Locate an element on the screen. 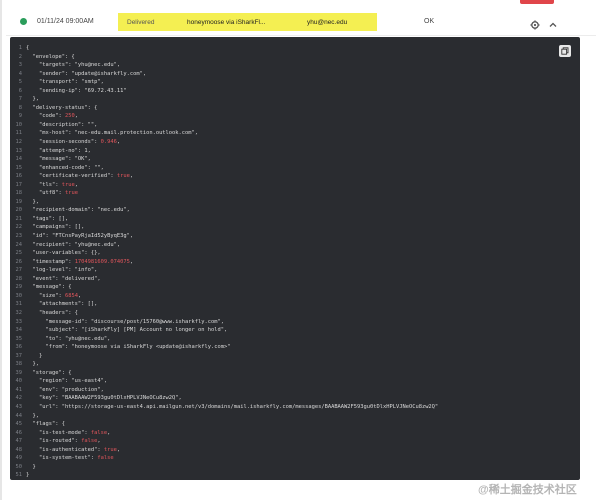 Image resolution: width=596 pixels, height=500 pixels. code-line: 13 "attempt-no": 1, is located at coordinates (290, 151).